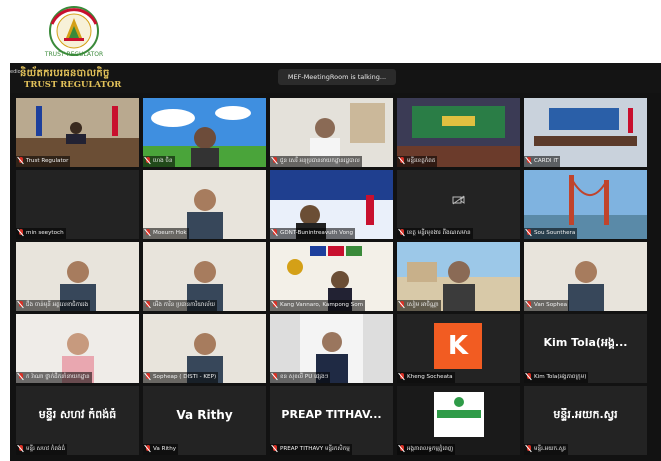 Image resolution: width=661 pixels, height=461 pixels. Describe the element at coordinates (551, 305) in the screenshot. I see `participant-name: Van Sophea` at that location.